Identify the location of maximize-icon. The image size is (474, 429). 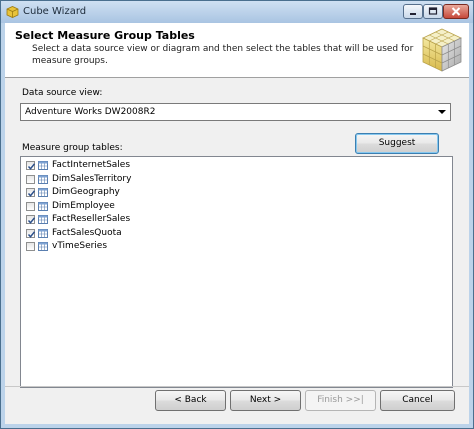
(433, 11).